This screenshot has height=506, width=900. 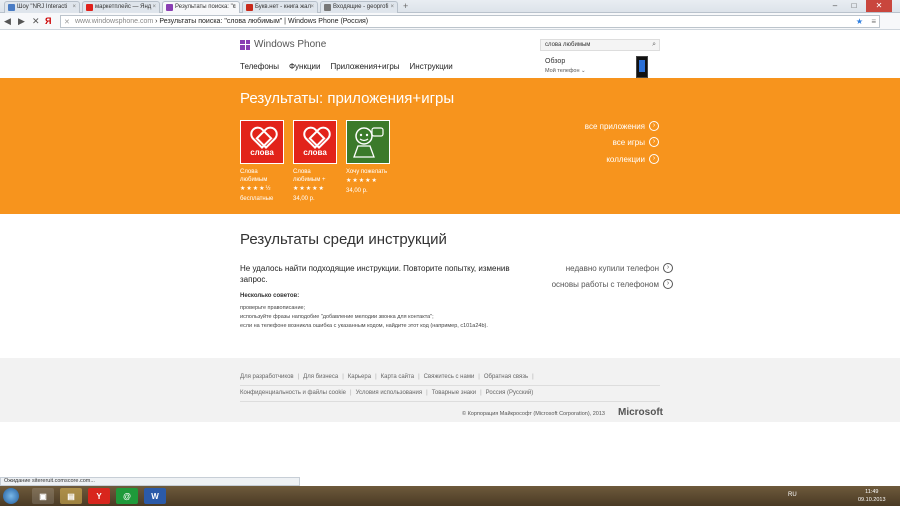 What do you see at coordinates (642, 67) in the screenshot?
I see `phone-thumbnail` at bounding box center [642, 67].